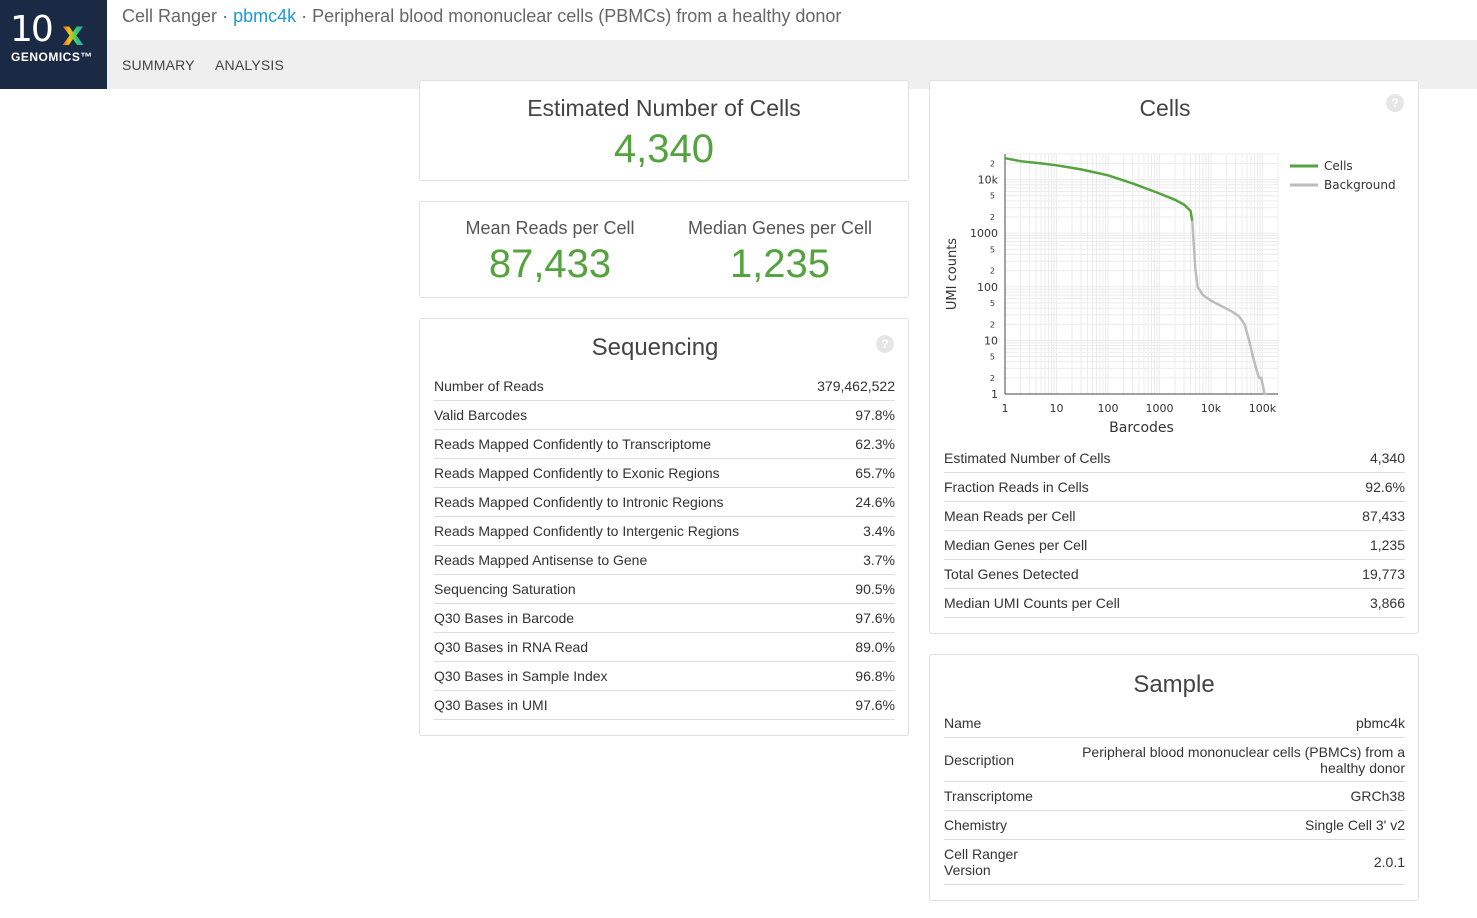 Image resolution: width=1477 pixels, height=918 pixels. I want to click on metric-value: 62.3%, so click(848, 444).